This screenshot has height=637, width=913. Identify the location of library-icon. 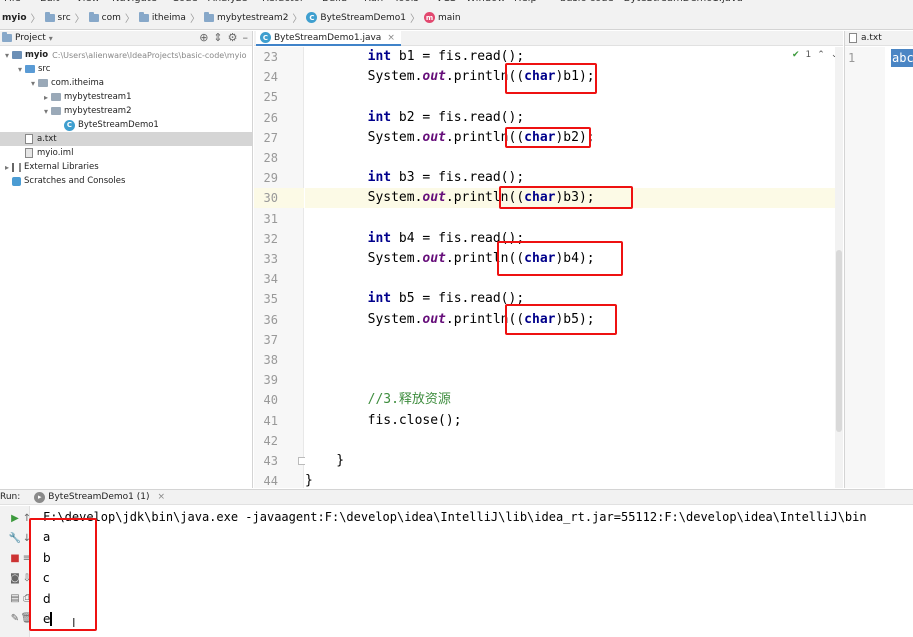
(16, 167).